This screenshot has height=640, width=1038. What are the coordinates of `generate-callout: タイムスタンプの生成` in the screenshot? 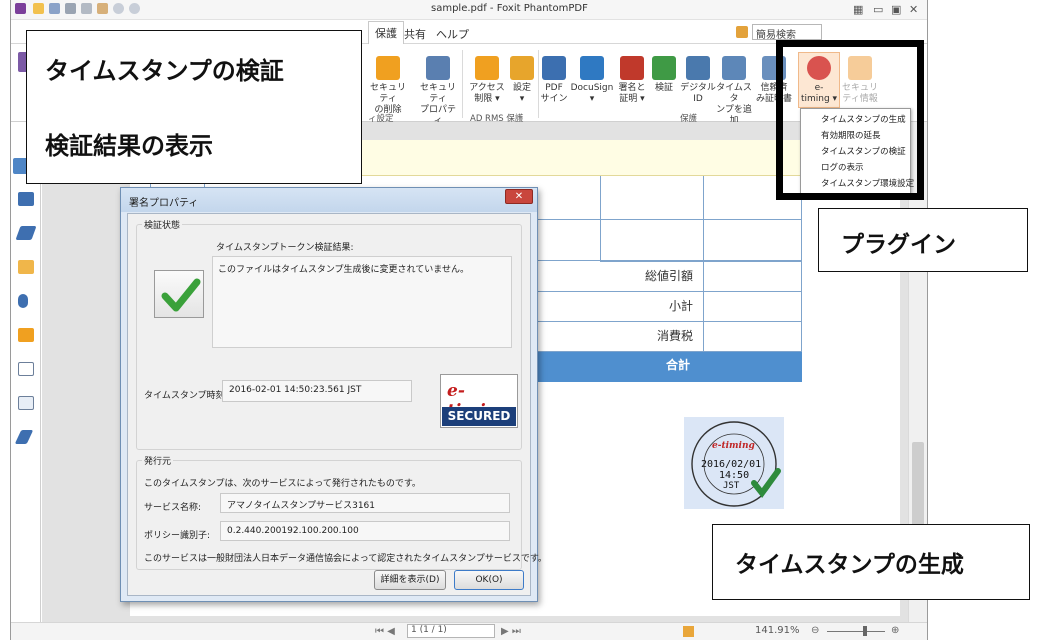 It's located at (871, 562).